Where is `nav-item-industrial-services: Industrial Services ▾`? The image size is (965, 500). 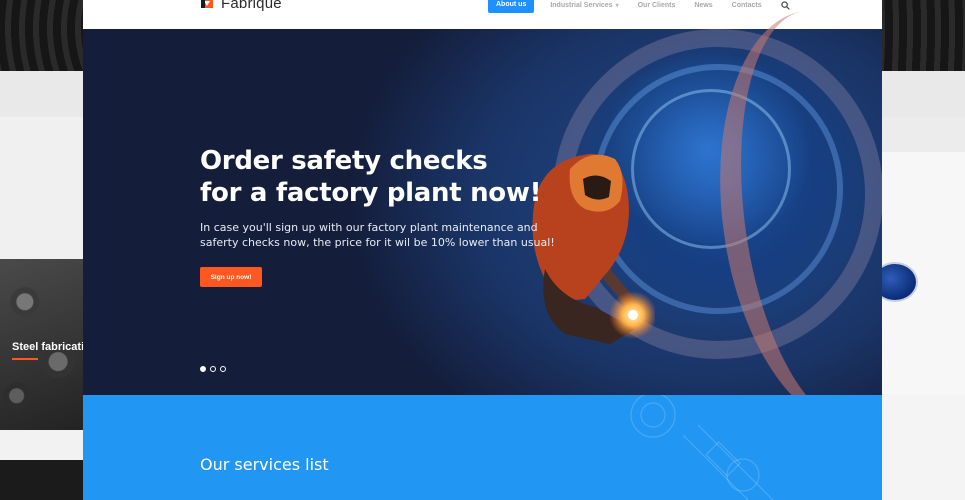
nav-item-industrial-services: Industrial Services ▾ is located at coordinates (584, 5).